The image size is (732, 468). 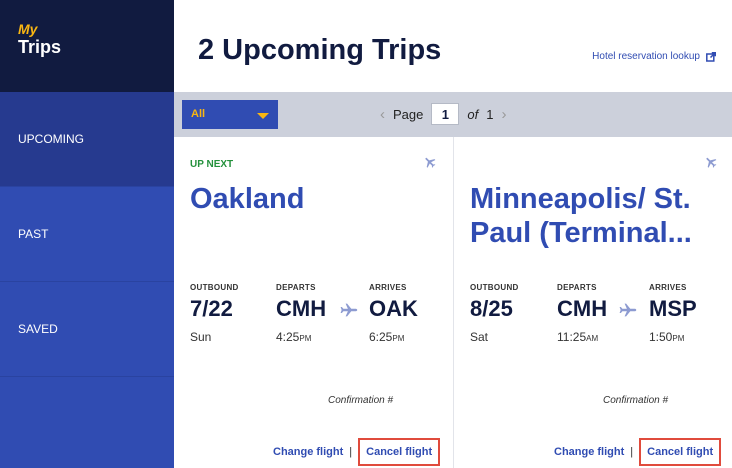 I want to click on arrive-time-value: 1:50, so click(x=661, y=337).